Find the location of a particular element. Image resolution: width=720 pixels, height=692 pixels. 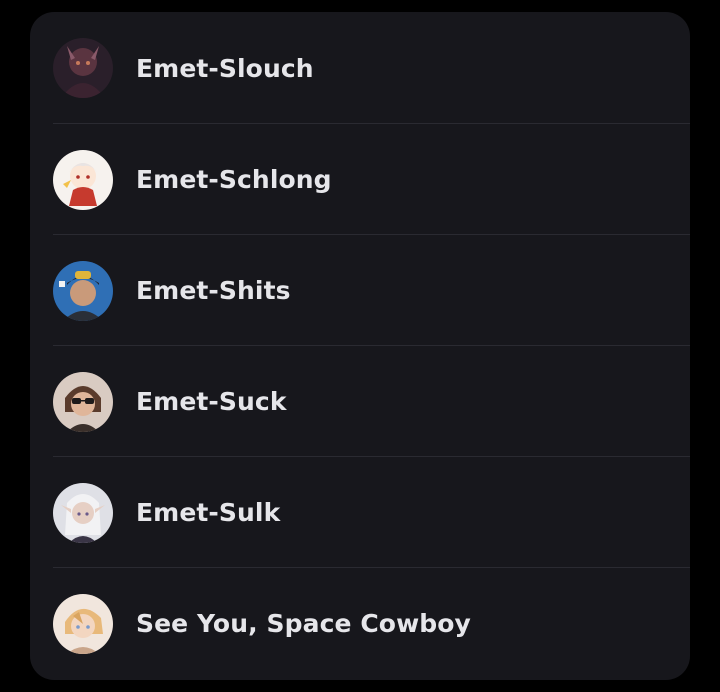

contact-name: Emet-Schlong is located at coordinates (234, 179).